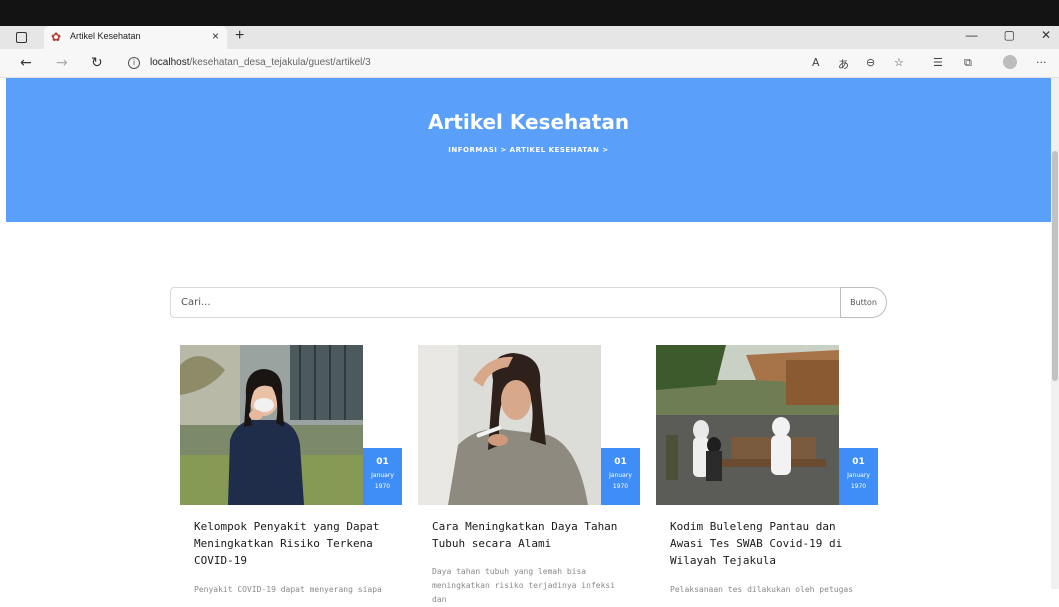 The width and height of the screenshot is (1059, 607). What do you see at coordinates (899, 62) in the screenshot?
I see `favorite-add-icon: ☆` at bounding box center [899, 62].